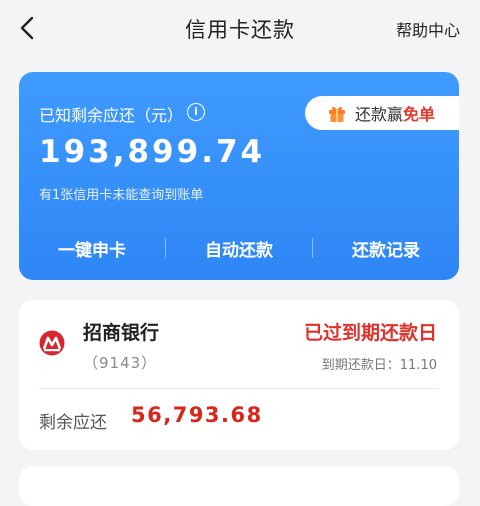  Describe the element at coordinates (73, 423) in the screenshot. I see `remaining-label: 剩余应还` at that location.